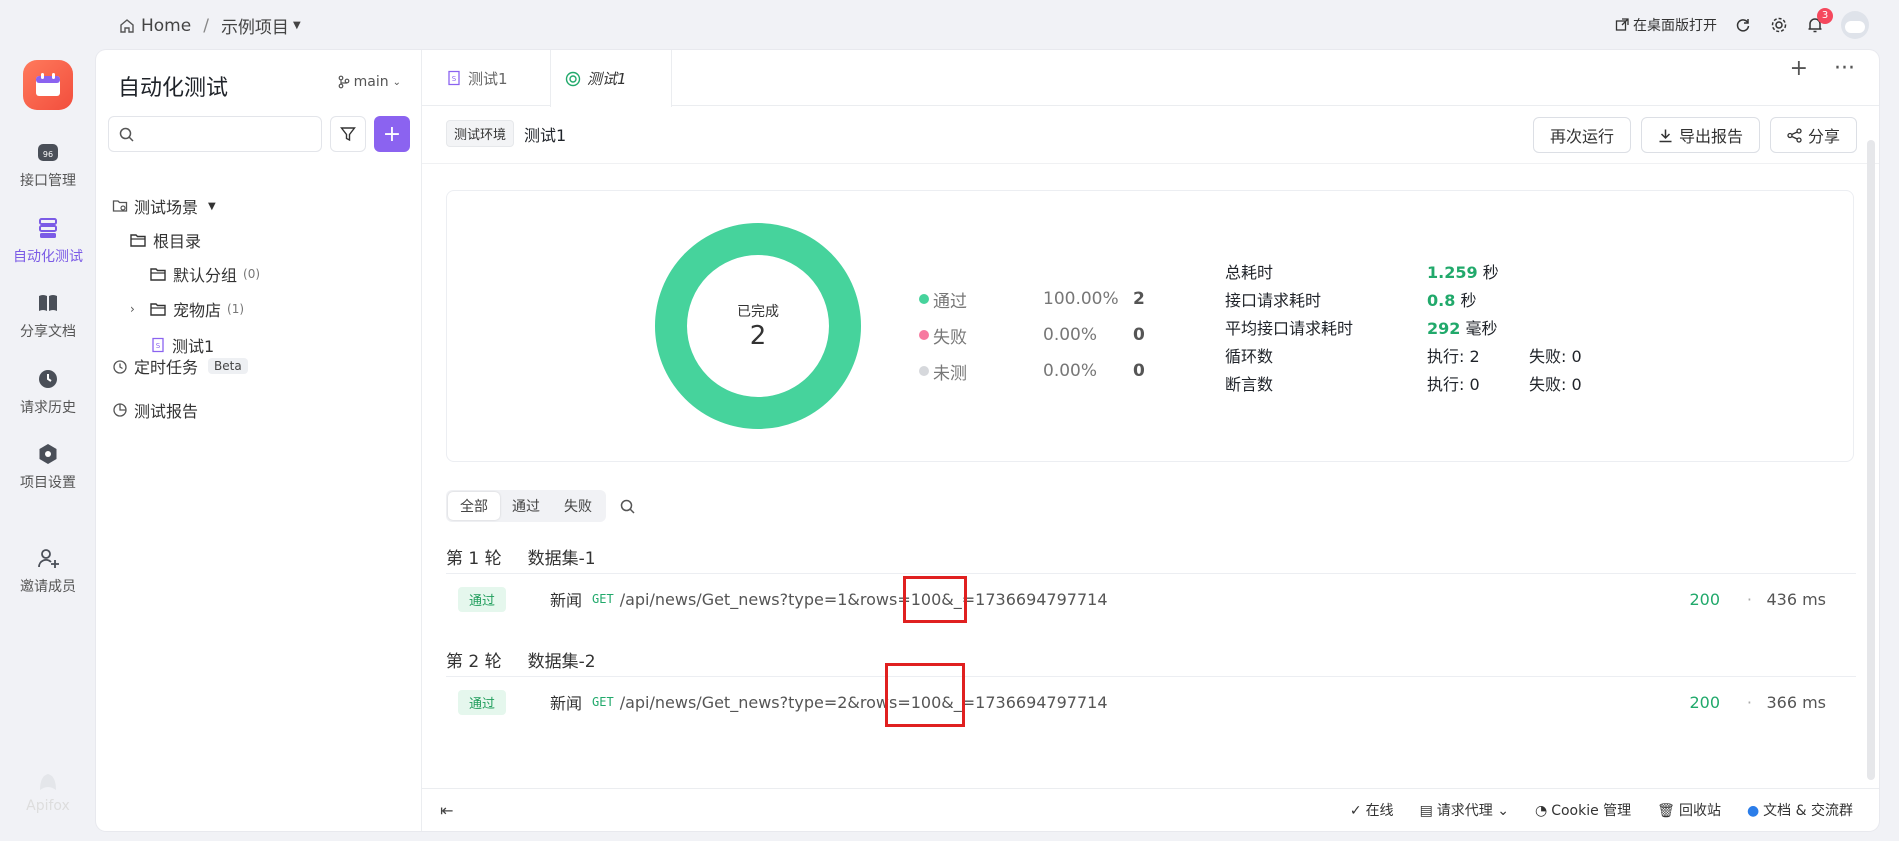  What do you see at coordinates (120, 366) in the screenshot?
I see `alarm-clock-icon` at bounding box center [120, 366].